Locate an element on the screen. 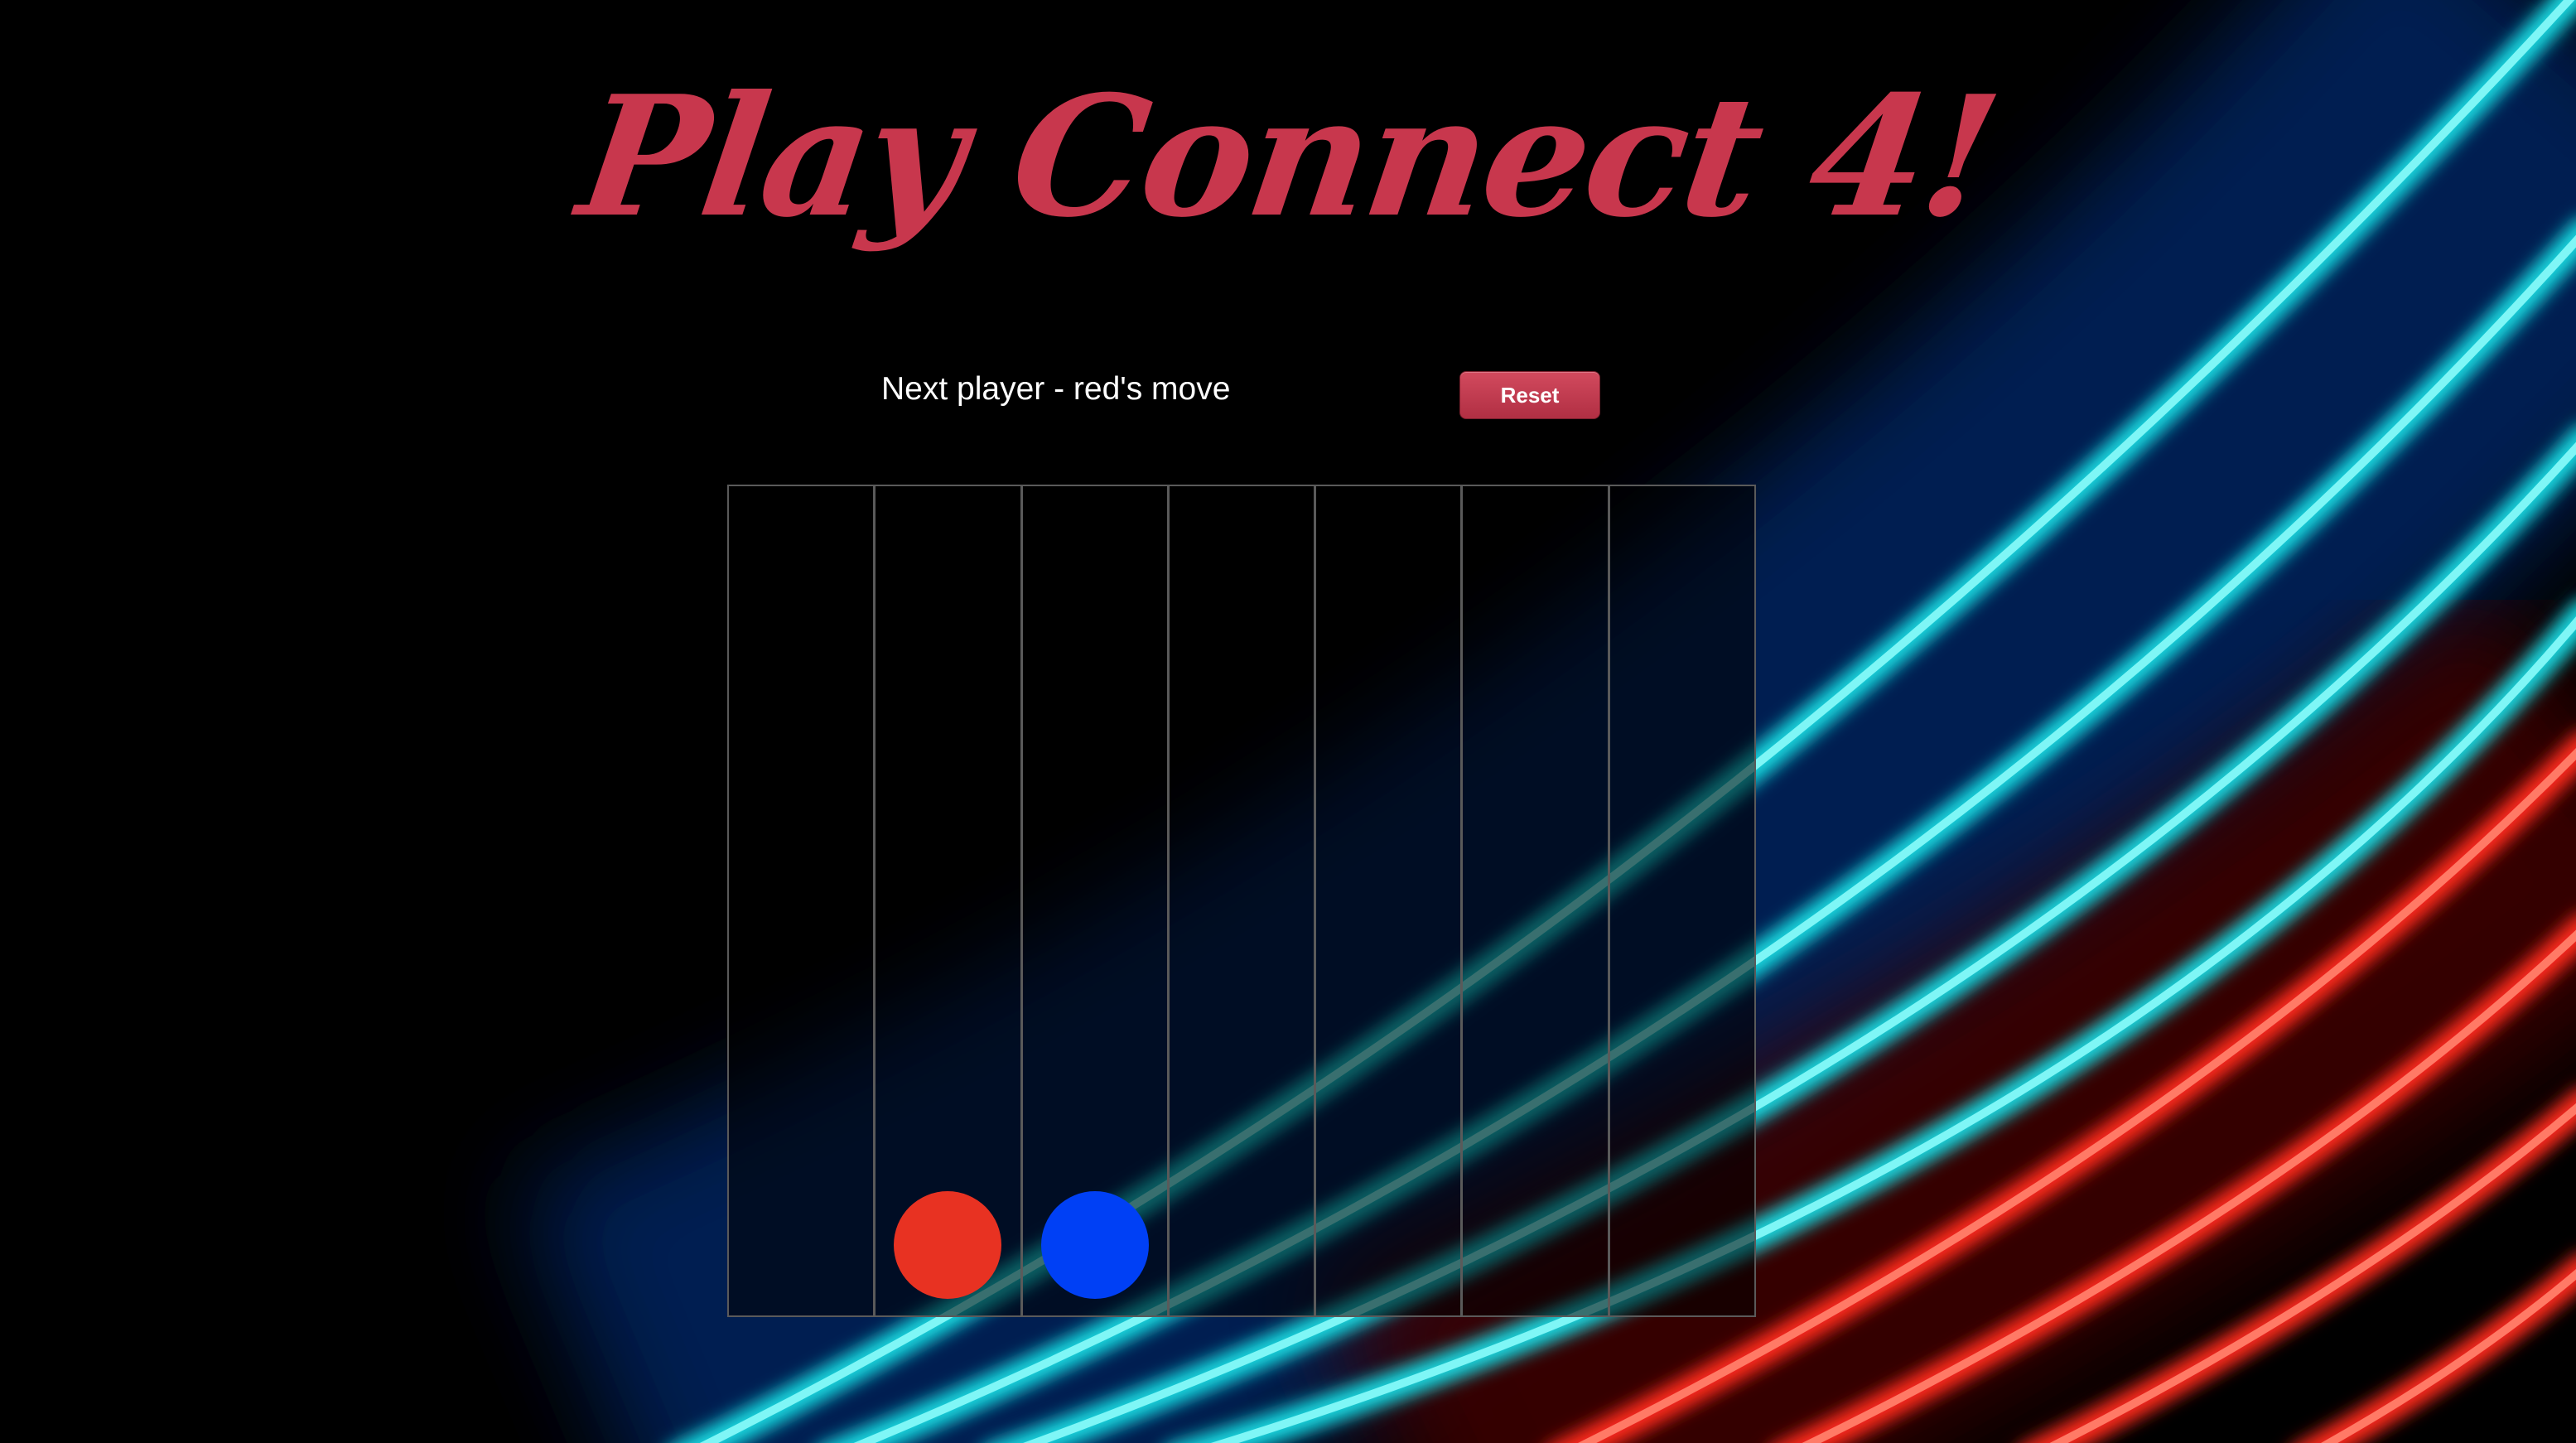 This screenshot has height=1443, width=2576. reset-button: Reset is located at coordinates (1529, 395).